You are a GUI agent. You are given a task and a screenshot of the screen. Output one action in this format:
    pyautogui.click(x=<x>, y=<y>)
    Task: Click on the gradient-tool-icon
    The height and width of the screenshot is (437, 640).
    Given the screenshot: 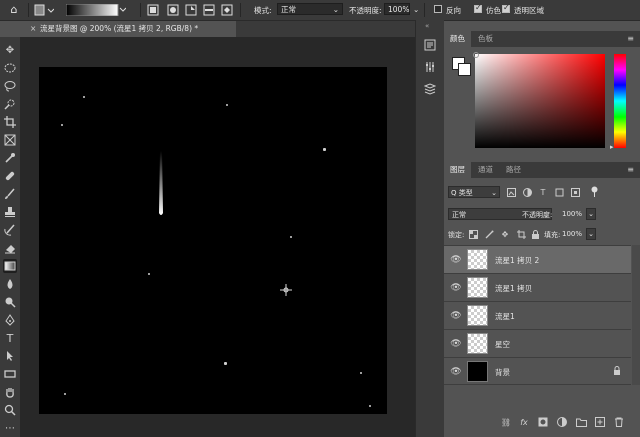 What is the action you would take?
    pyautogui.click(x=10, y=266)
    